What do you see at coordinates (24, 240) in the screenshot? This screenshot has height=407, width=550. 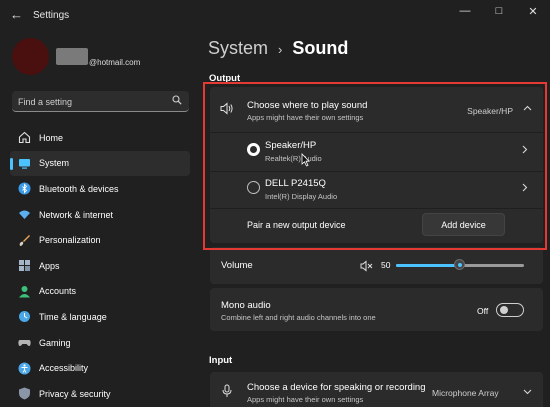 I see `brush-icon` at bounding box center [24, 240].